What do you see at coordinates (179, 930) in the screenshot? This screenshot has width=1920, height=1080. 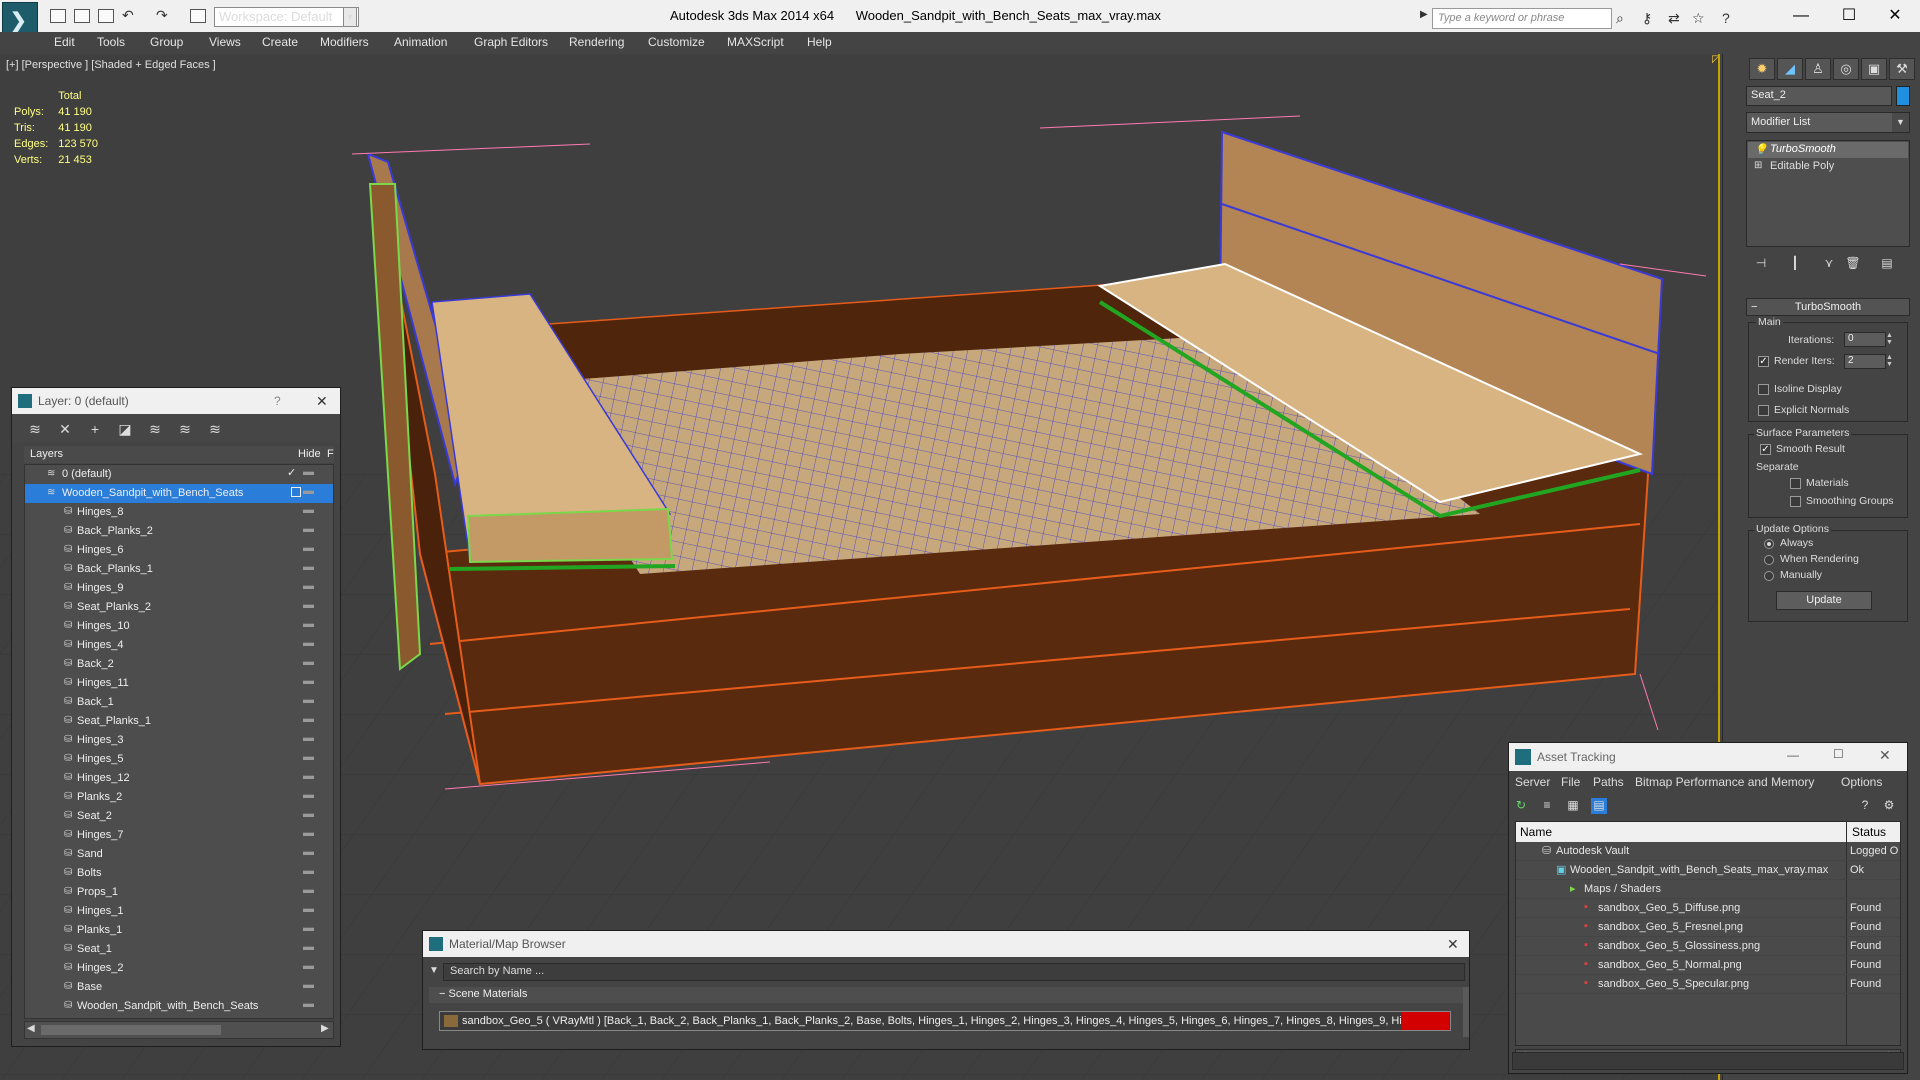 I see `layer-row: ⛁ Planks_1 ▬` at bounding box center [179, 930].